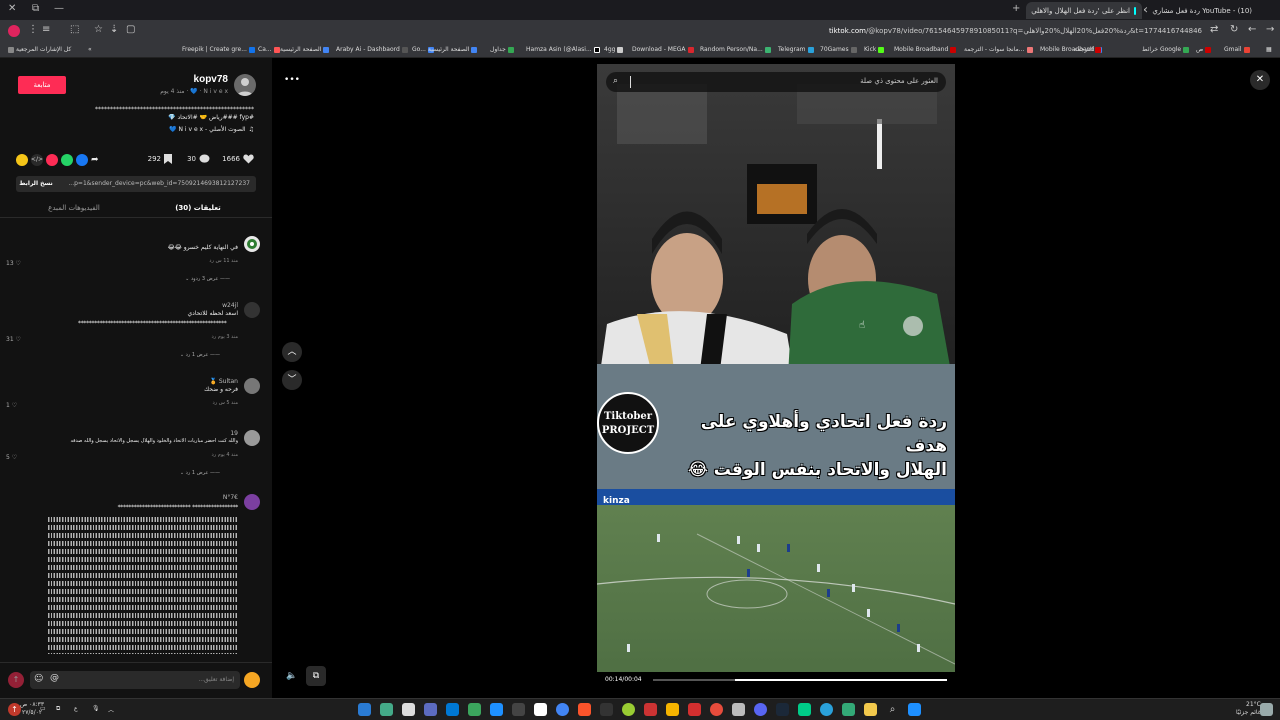 The height and width of the screenshot is (720, 1280). Describe the element at coordinates (292, 352) in the screenshot. I see `previous-video-button: ︿` at that location.